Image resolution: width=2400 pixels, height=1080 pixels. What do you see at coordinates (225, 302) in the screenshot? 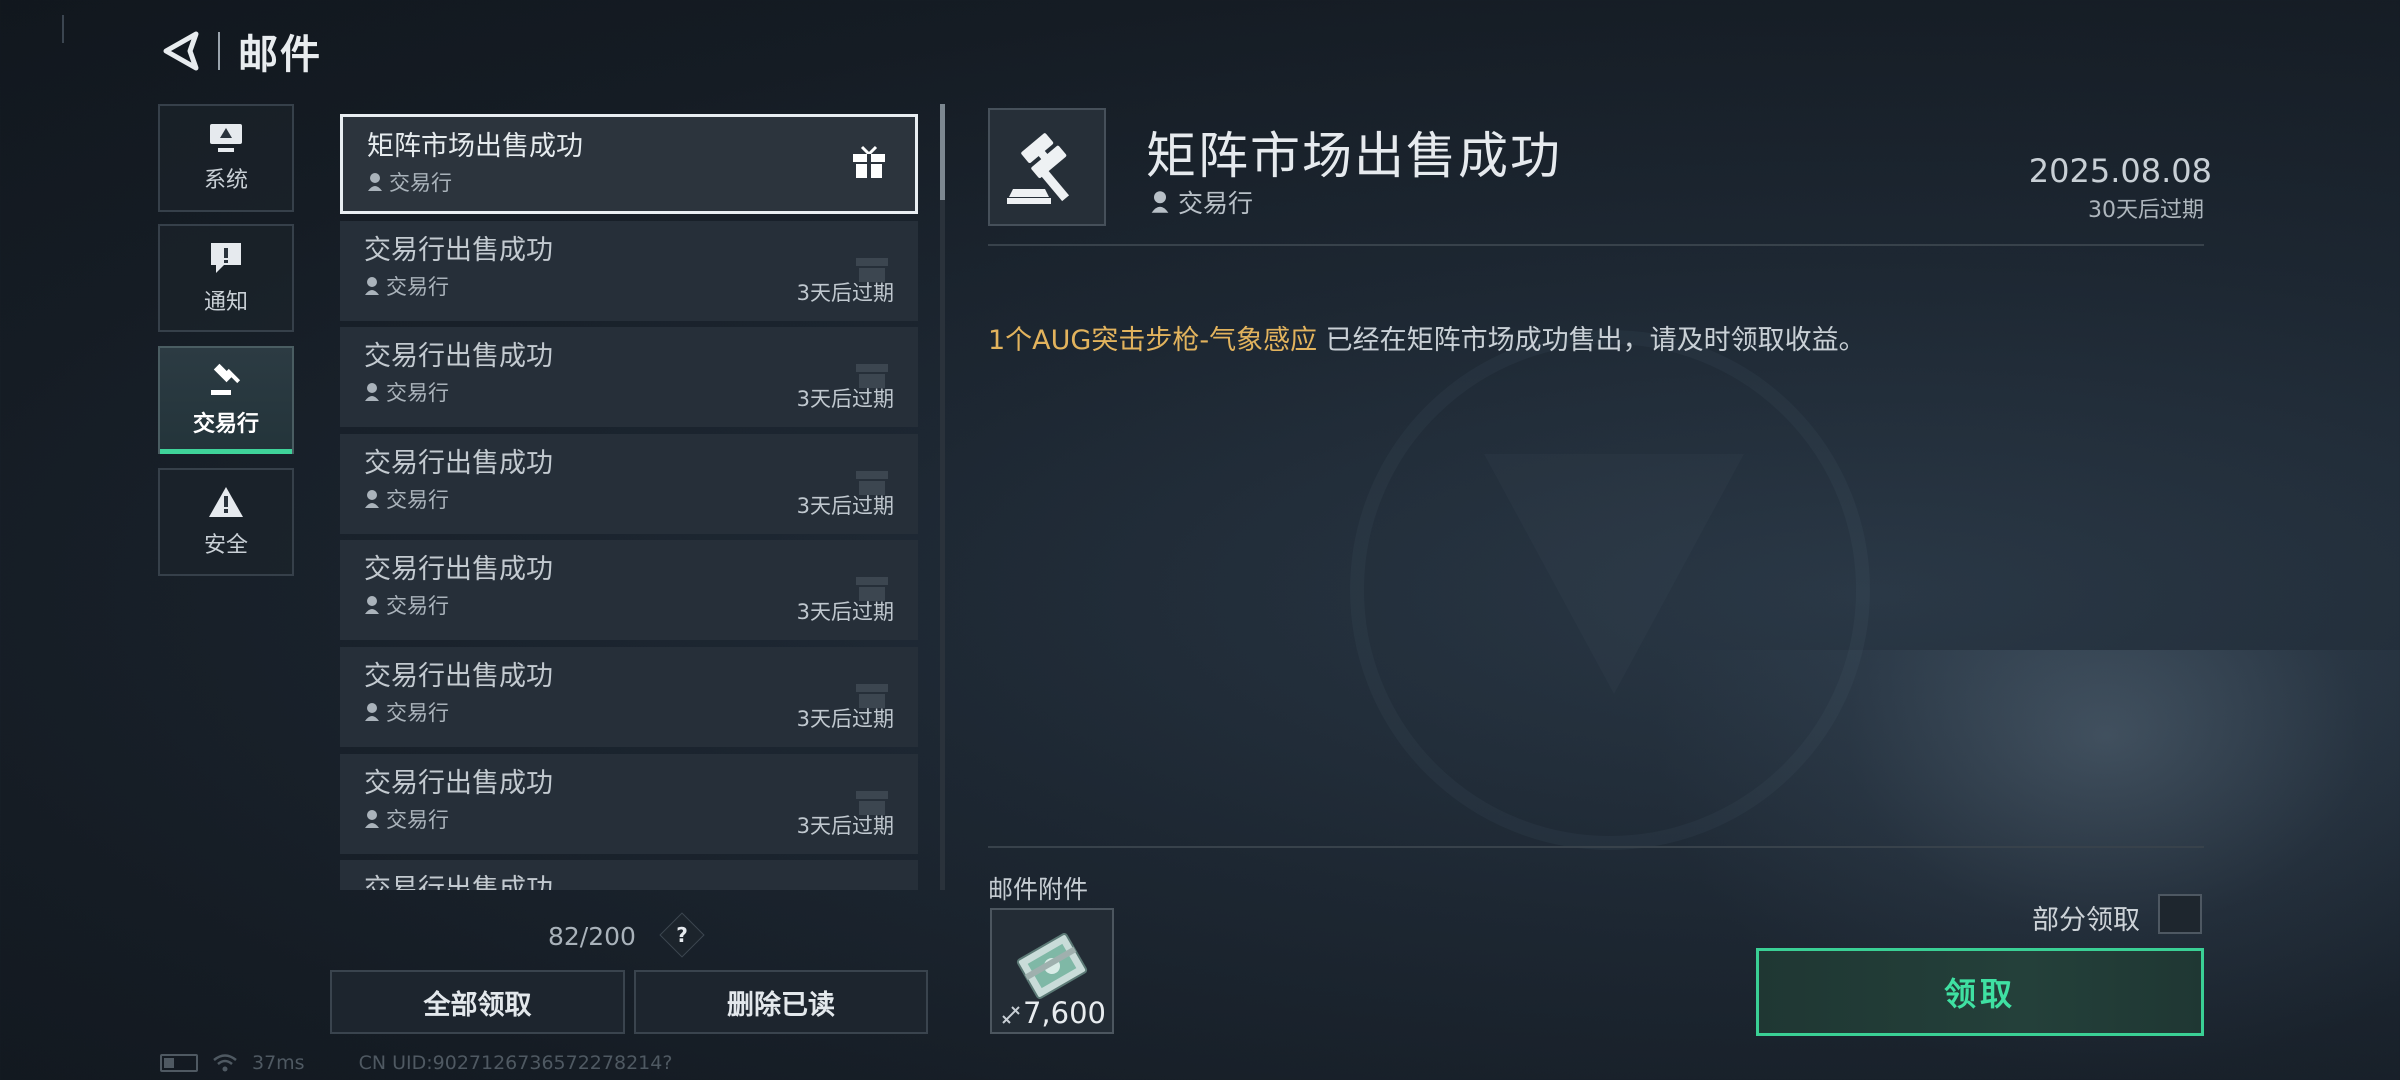
I see `tab-label: 通知` at bounding box center [225, 302].